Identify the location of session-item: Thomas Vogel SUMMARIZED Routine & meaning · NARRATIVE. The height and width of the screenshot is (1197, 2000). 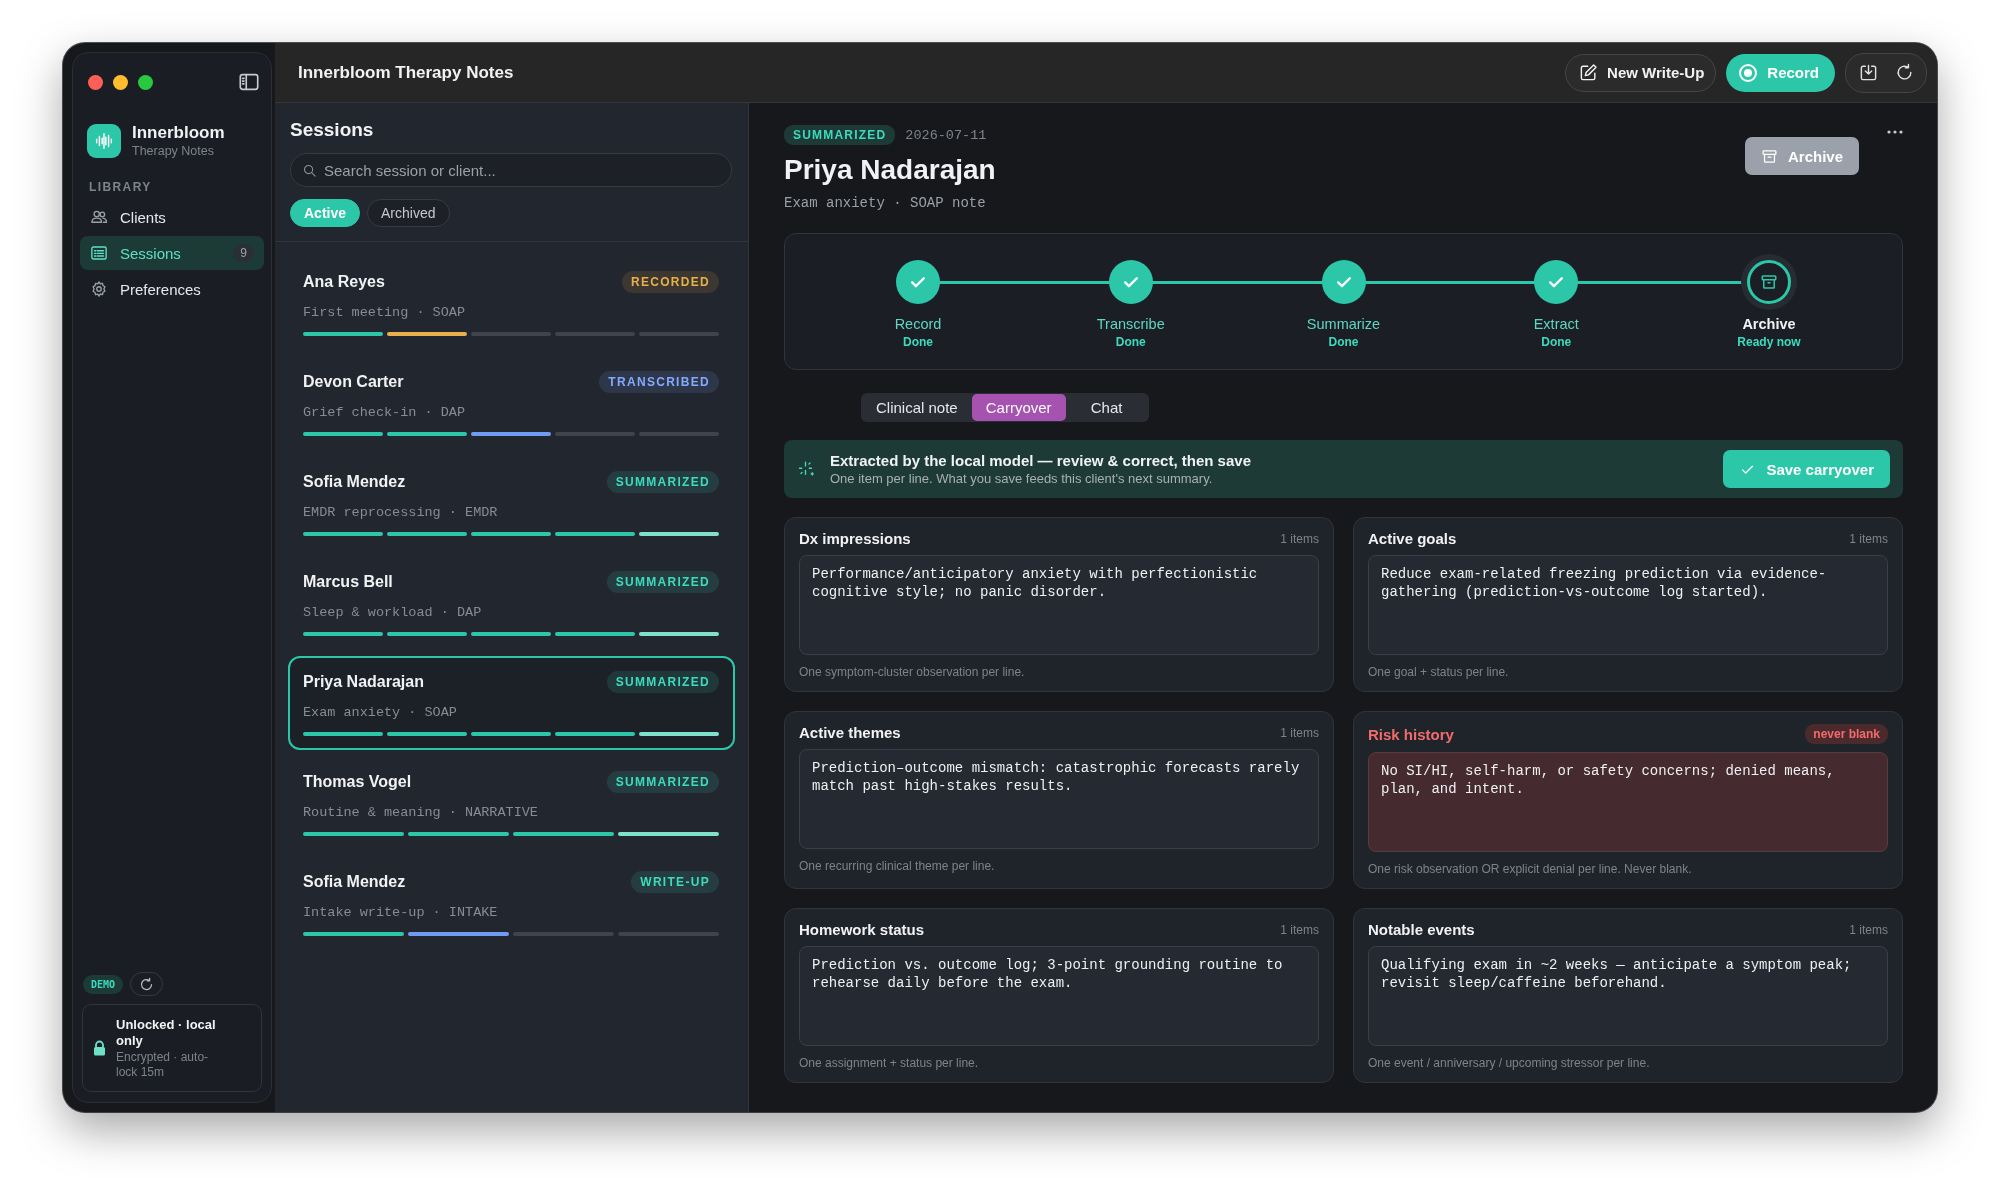
(511, 803).